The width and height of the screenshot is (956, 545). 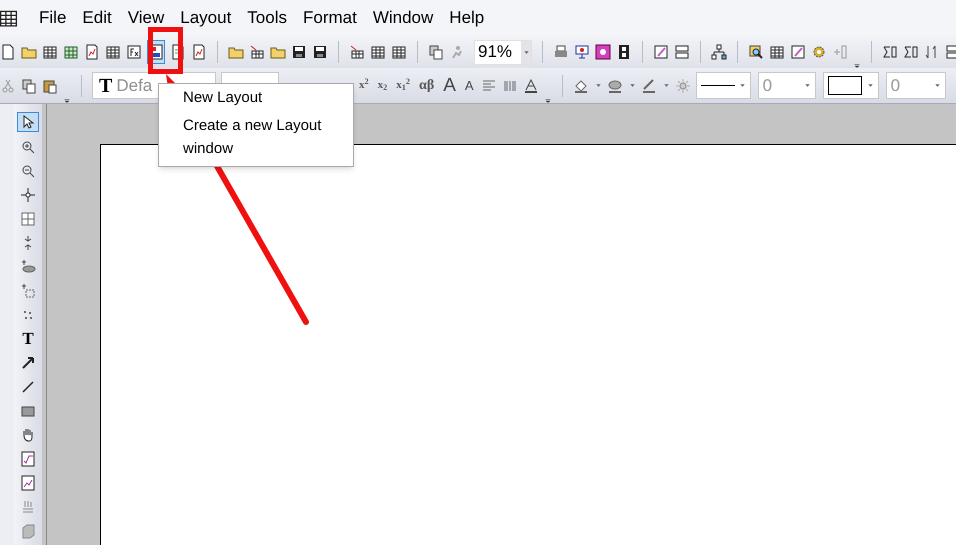 What do you see at coordinates (426, 85) in the screenshot?
I see `format-button: αβ` at bounding box center [426, 85].